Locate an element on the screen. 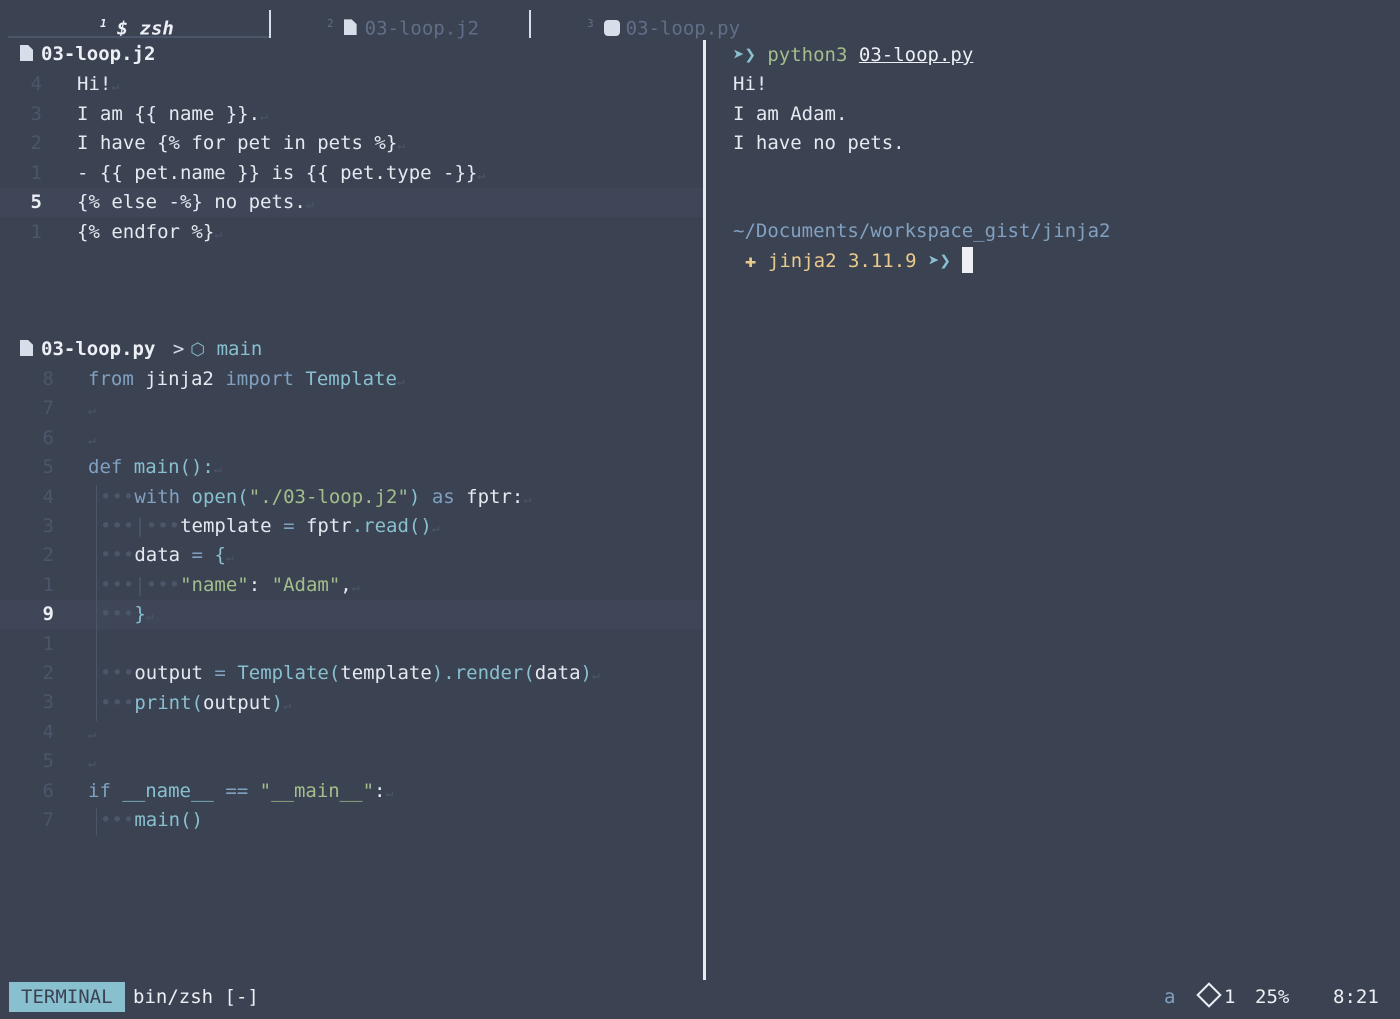  breadcrumb: main is located at coordinates (240, 349).